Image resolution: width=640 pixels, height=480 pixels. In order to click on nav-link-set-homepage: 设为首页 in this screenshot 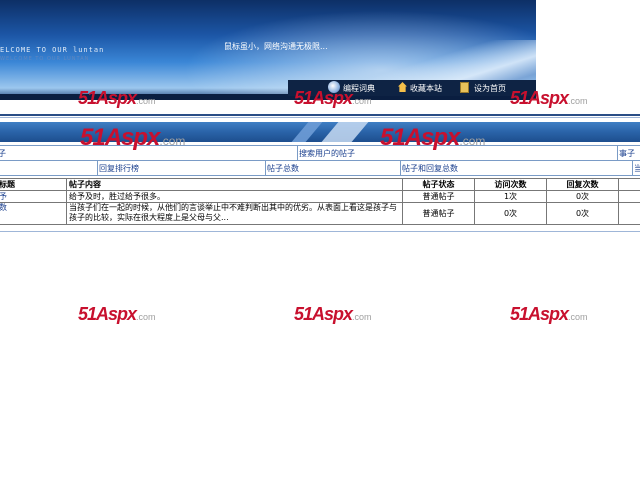, I will do `click(490, 88)`.